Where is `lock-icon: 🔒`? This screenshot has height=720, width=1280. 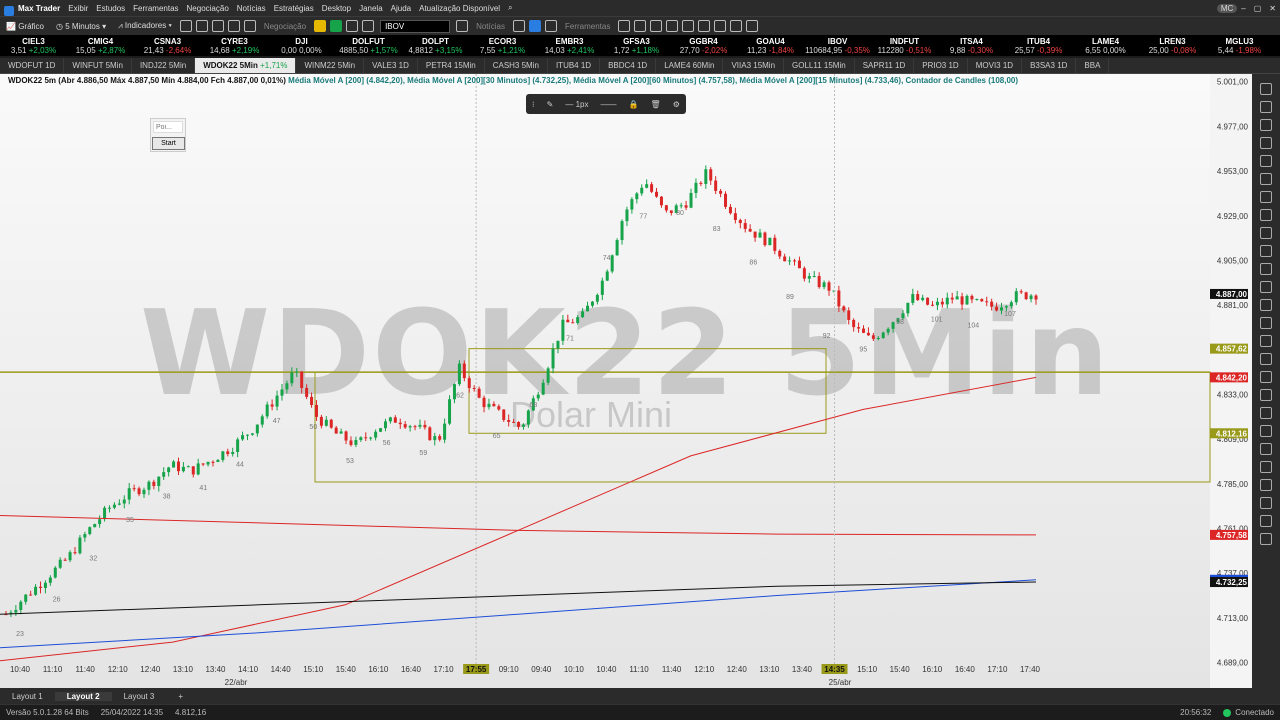 lock-icon: 🔒 is located at coordinates (634, 104).